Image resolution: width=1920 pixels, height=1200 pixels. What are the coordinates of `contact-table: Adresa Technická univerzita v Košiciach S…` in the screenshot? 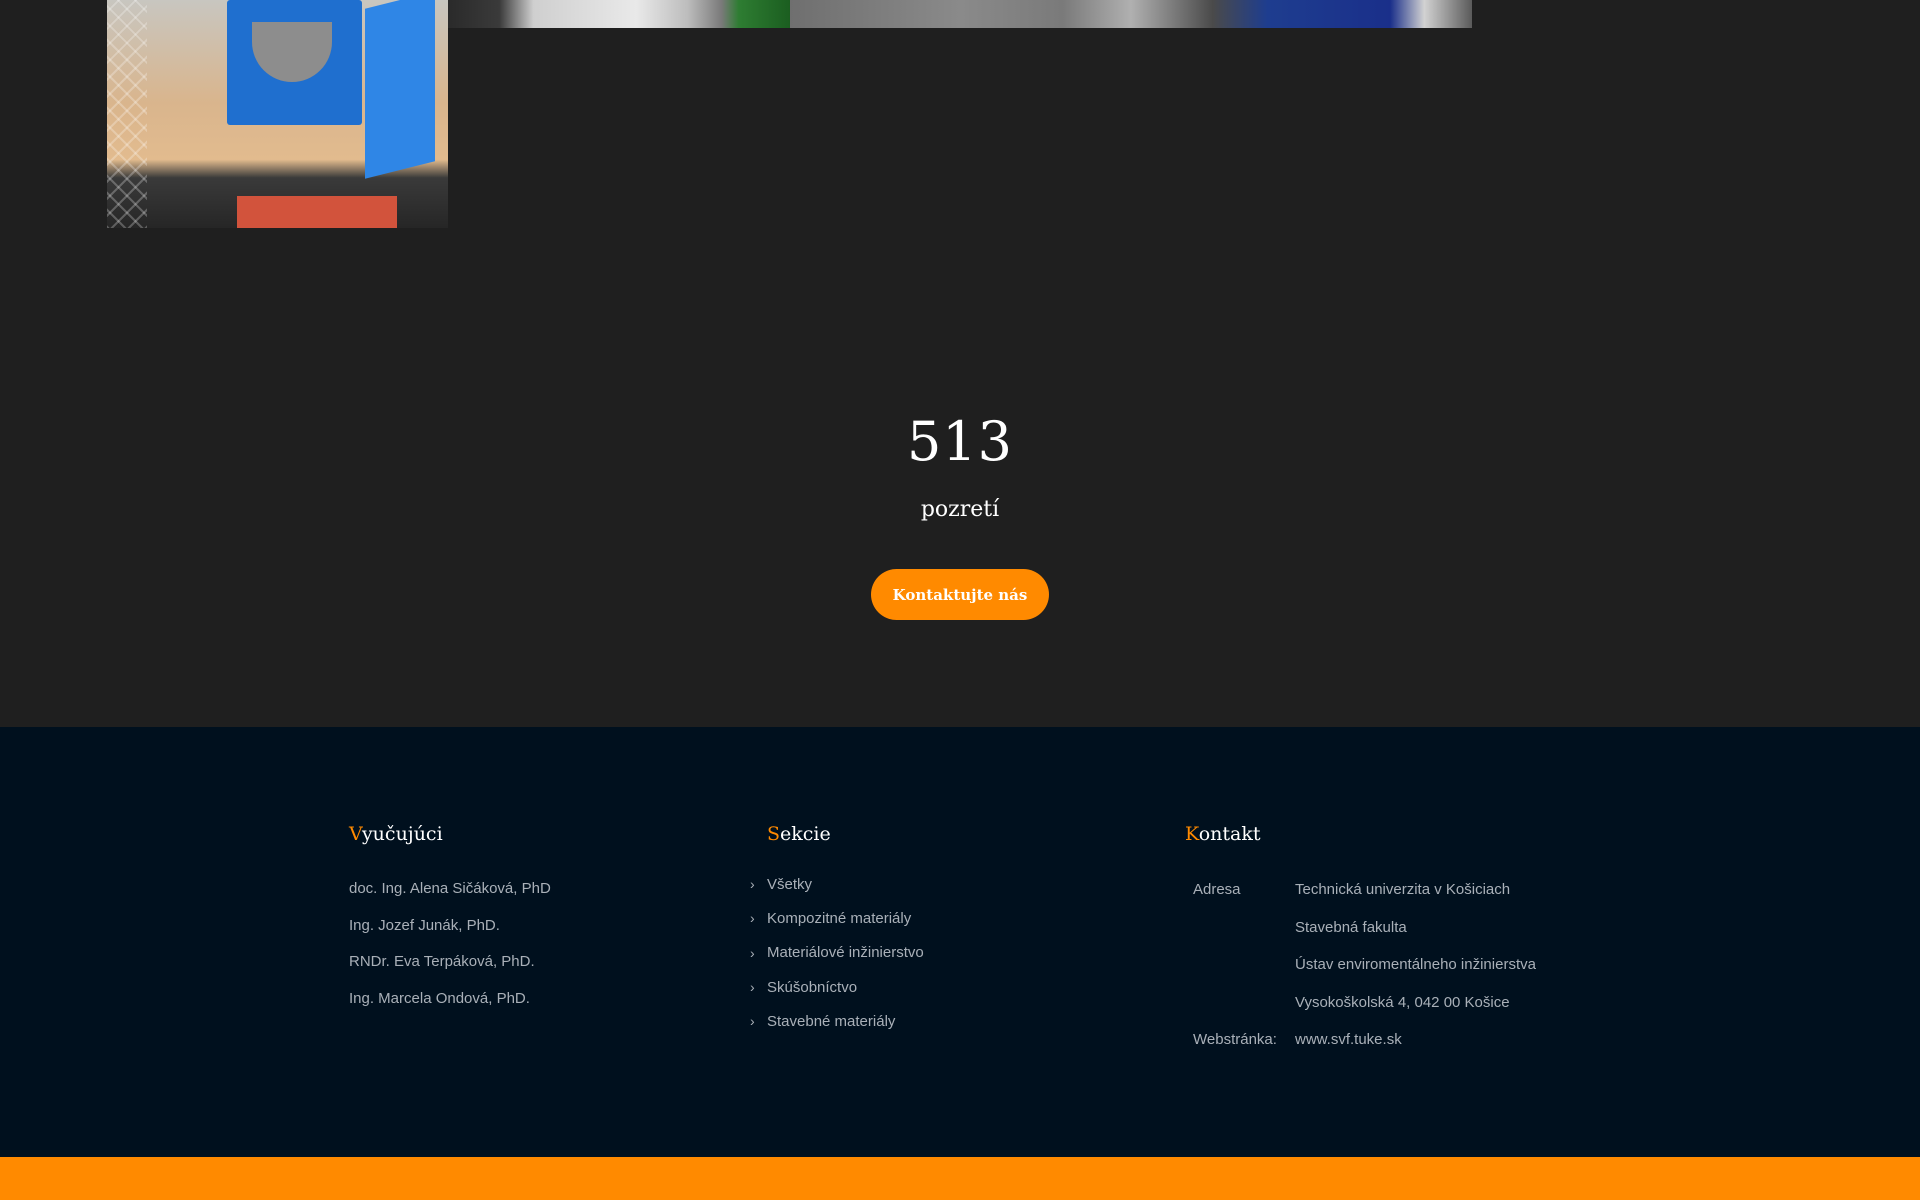 It's located at (1364, 965).